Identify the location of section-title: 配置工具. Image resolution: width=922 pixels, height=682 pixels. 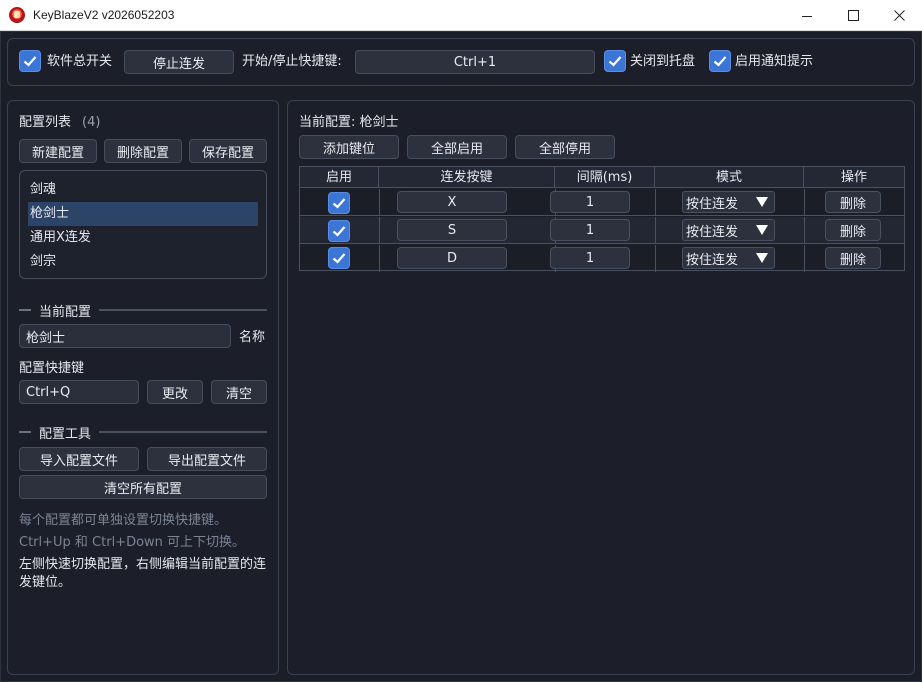
(65, 434).